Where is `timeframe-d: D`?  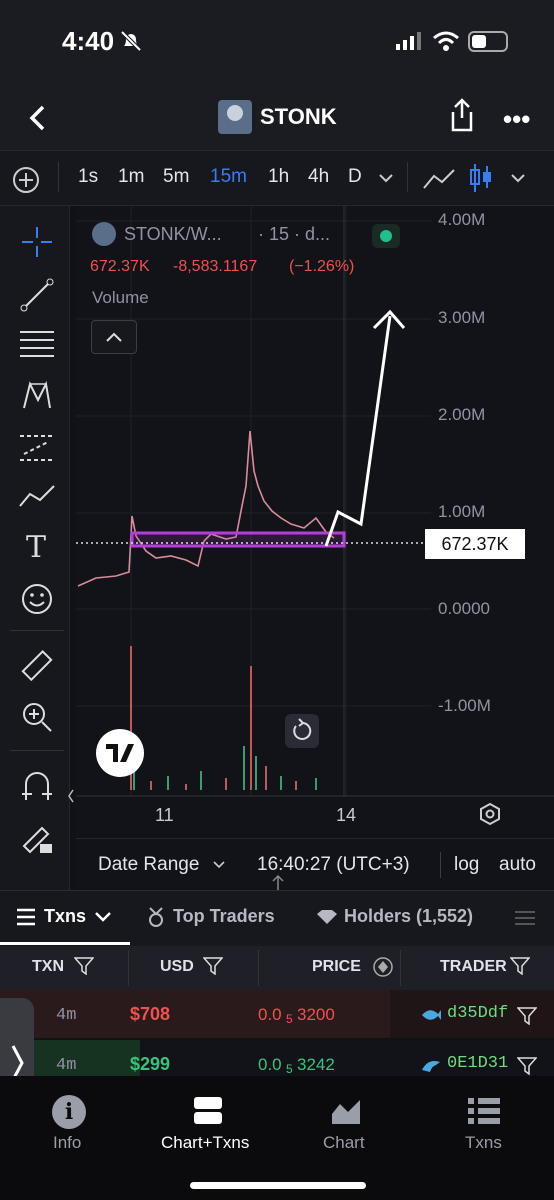
timeframe-d: D is located at coordinates (355, 177).